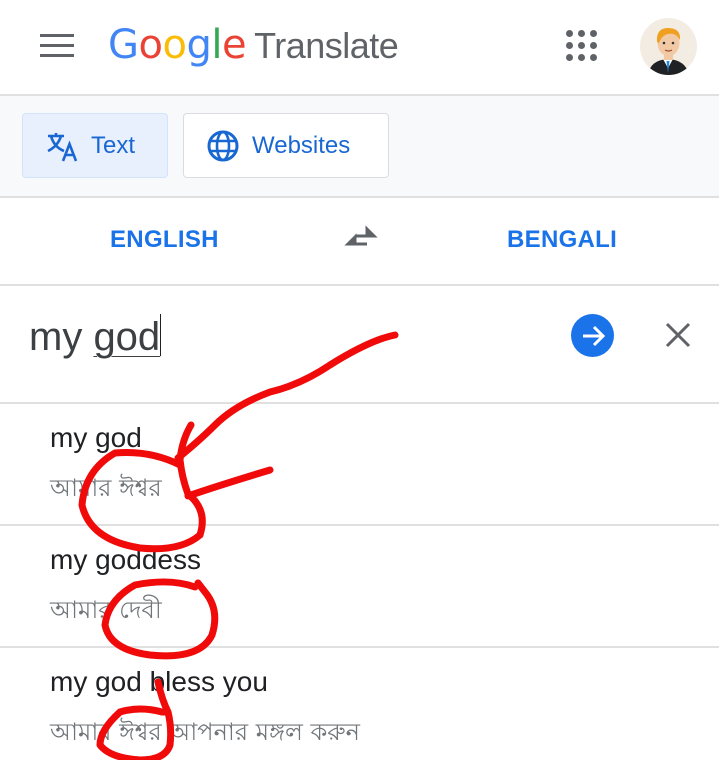 This screenshot has height=760, width=719. Describe the element at coordinates (223, 145) in the screenshot. I see `globe-icon` at that location.